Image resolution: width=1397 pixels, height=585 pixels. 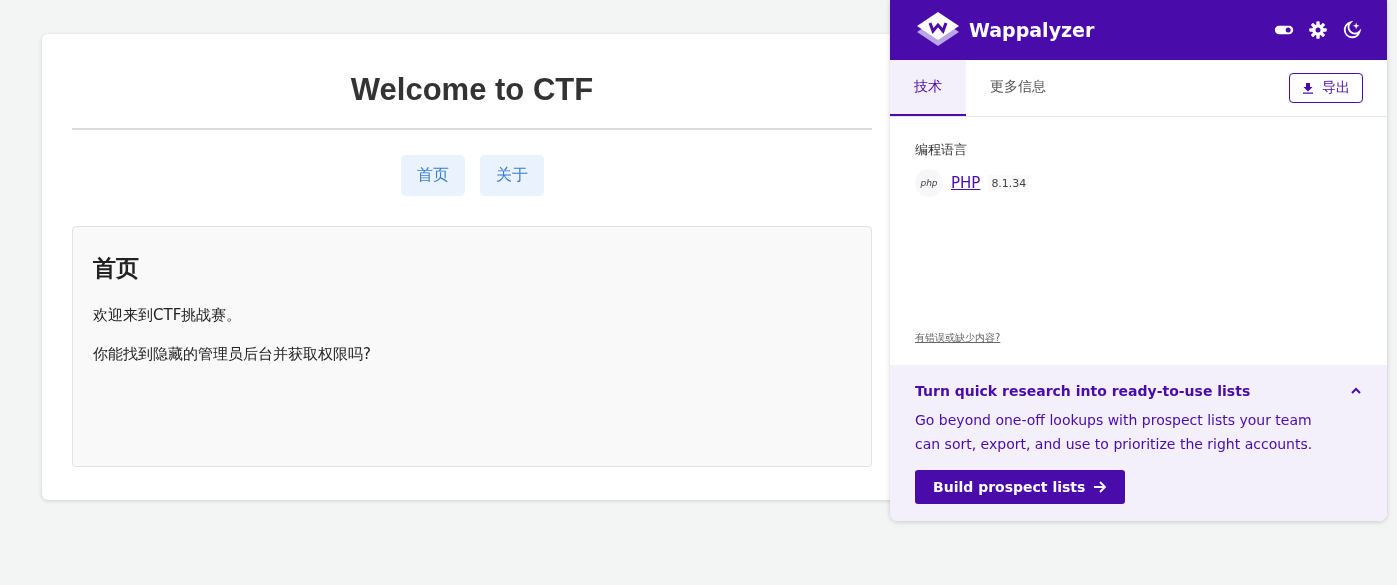 I want to click on moon-icon, so click(x=1352, y=30).